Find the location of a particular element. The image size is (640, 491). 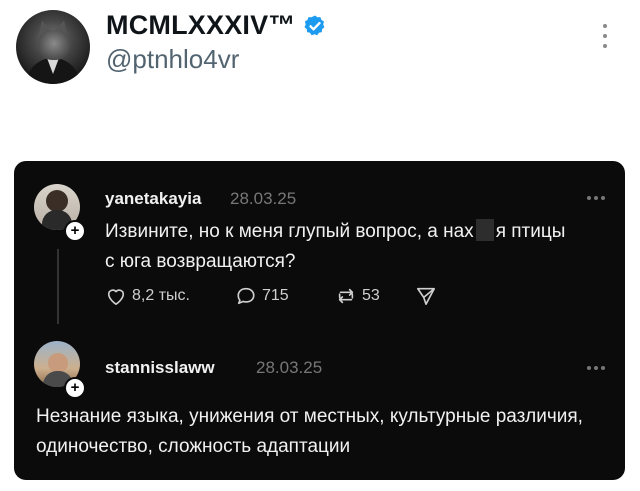

post-date: 28.03.25 is located at coordinates (263, 198).